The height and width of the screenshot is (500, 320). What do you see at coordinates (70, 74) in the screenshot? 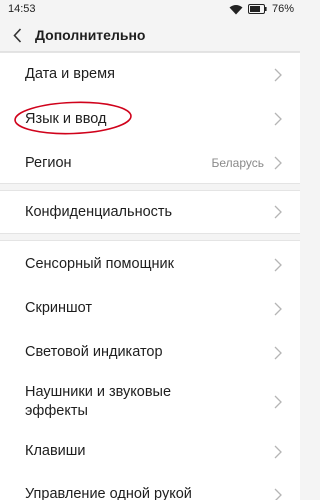
I see `item-label: Дата и время` at bounding box center [70, 74].